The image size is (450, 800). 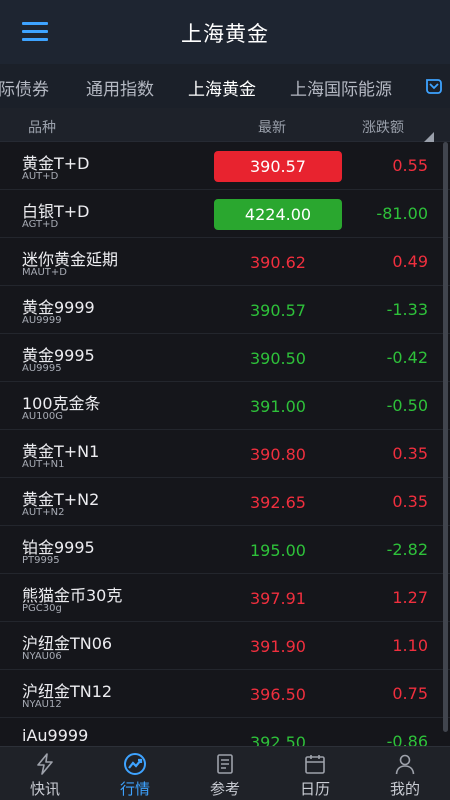 What do you see at coordinates (225, 502) in the screenshot?
I see `quote-row: 黄金T+N2 AUT+N2 392.65 0.35` at bounding box center [225, 502].